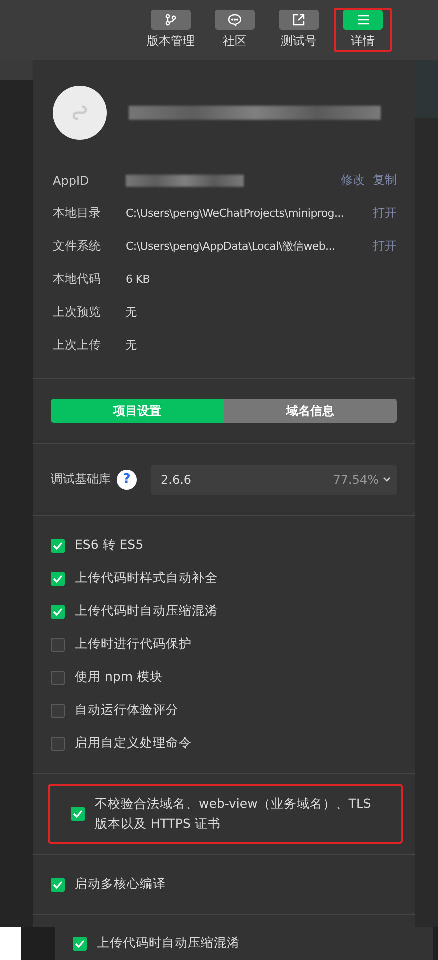 Image resolution: width=438 pixels, height=960 pixels. Describe the element at coordinates (139, 279) in the screenshot. I see `info-value: 6 KB` at that location.